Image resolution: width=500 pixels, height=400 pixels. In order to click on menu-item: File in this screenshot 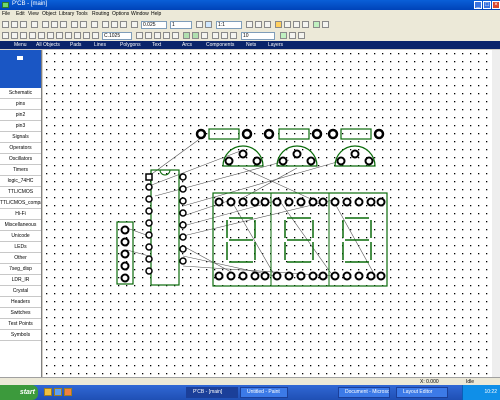, I will do `click(6, 14)`.